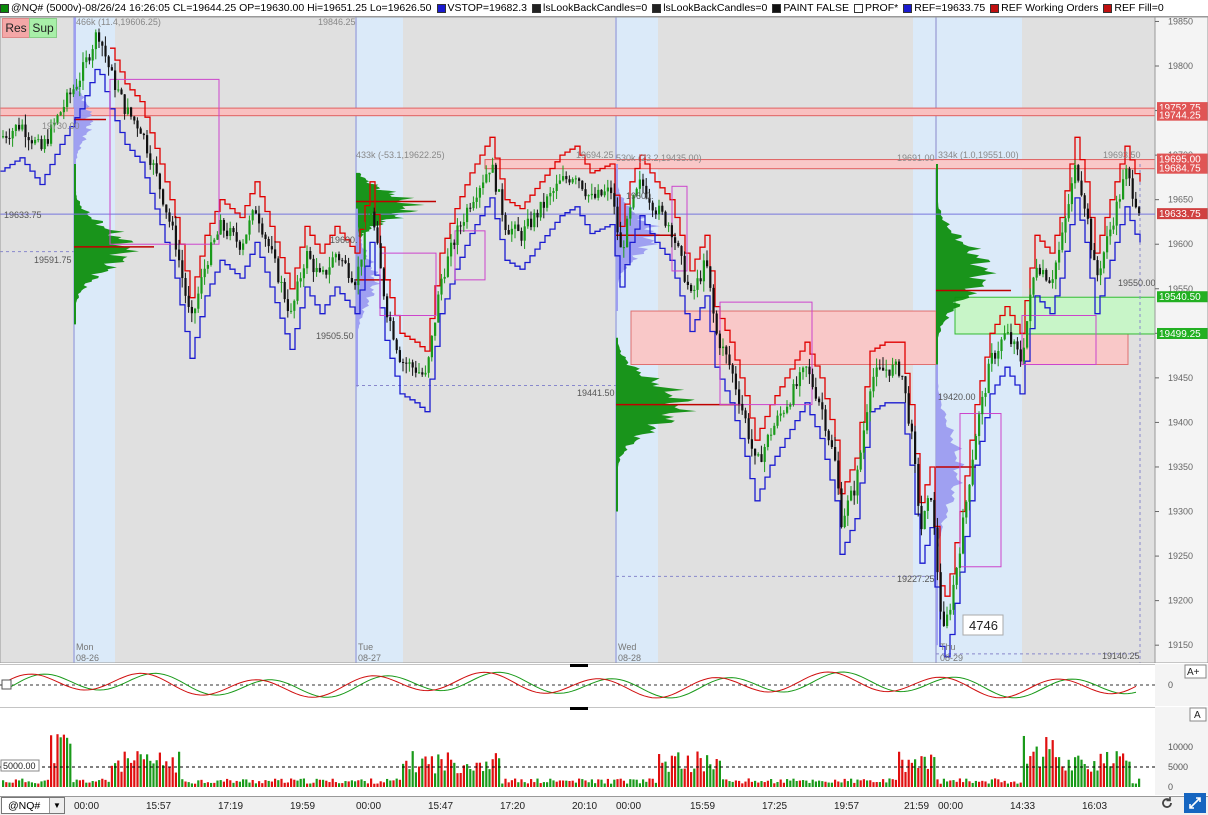  I want to click on legend-item: REF=19633.75, so click(944, 8).